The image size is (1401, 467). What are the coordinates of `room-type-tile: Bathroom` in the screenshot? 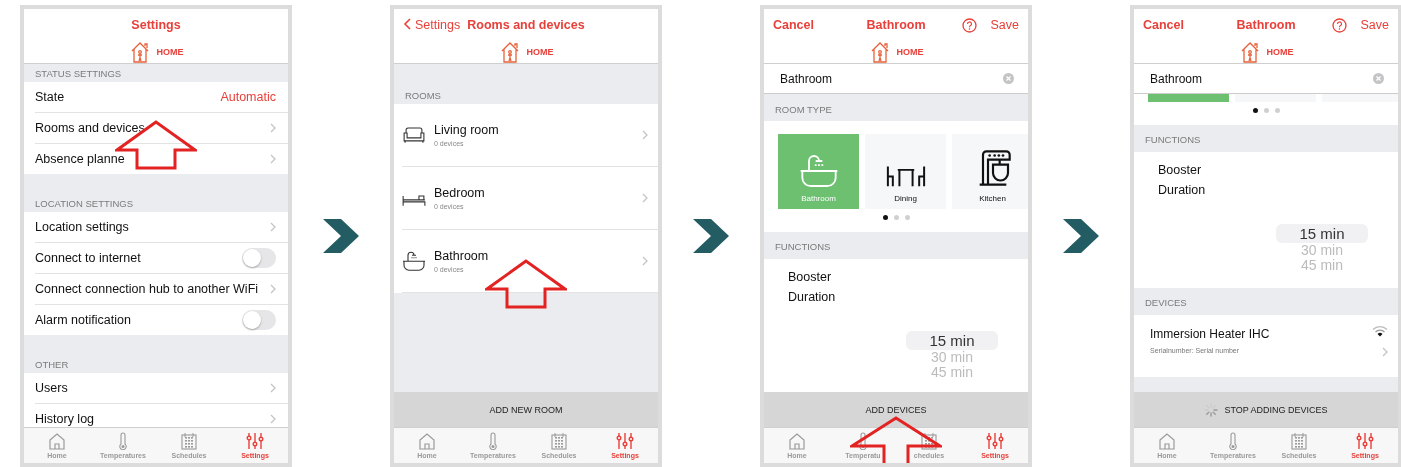 It's located at (818, 171).